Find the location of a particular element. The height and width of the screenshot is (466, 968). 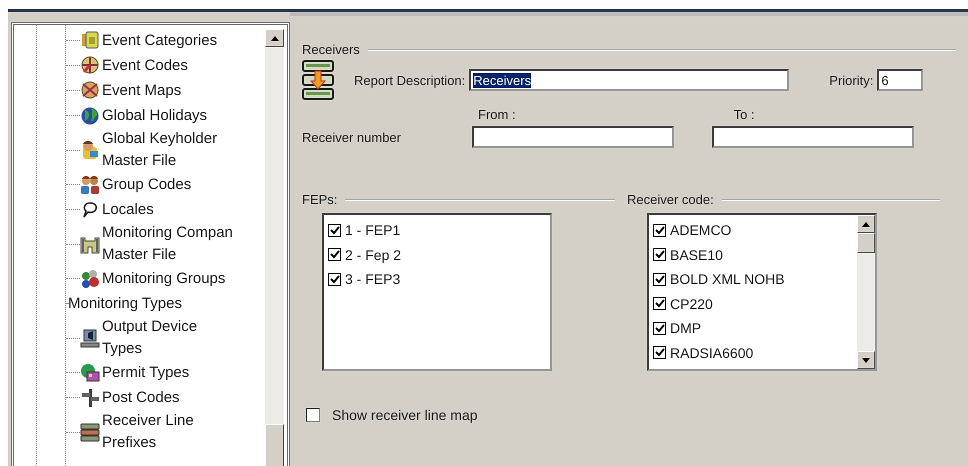

field-label: Report Description: is located at coordinates (410, 80).